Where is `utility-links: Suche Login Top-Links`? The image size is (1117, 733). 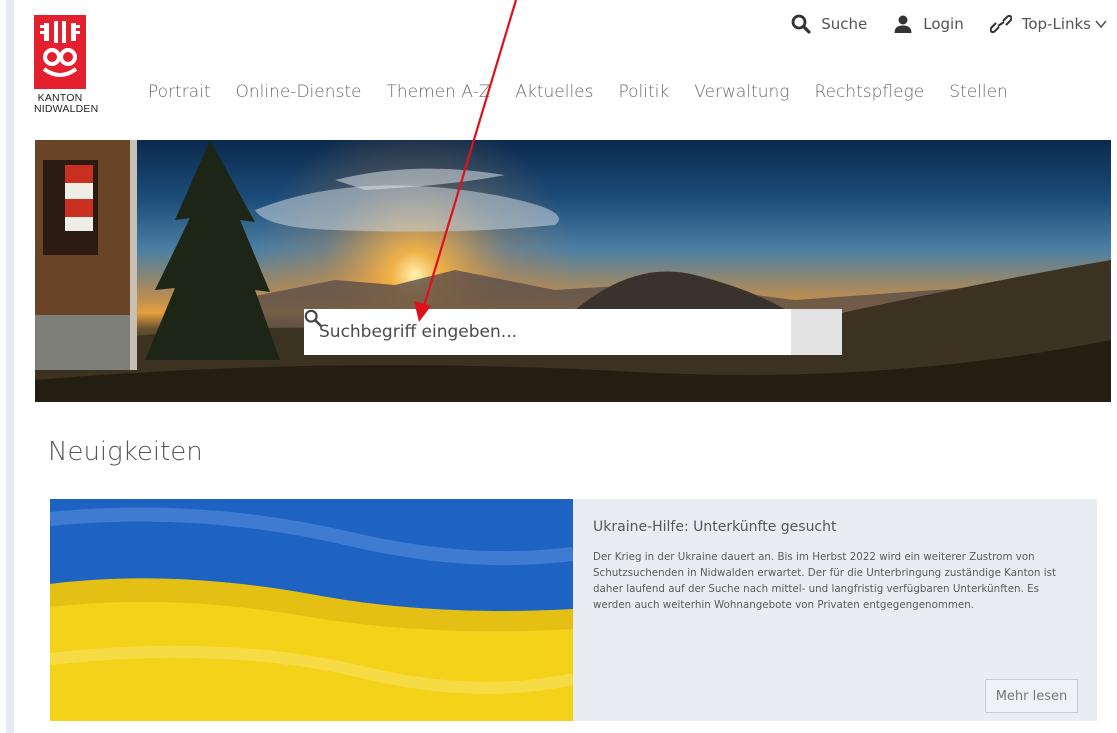 utility-links: Suche Login Top-Links is located at coordinates (949, 24).